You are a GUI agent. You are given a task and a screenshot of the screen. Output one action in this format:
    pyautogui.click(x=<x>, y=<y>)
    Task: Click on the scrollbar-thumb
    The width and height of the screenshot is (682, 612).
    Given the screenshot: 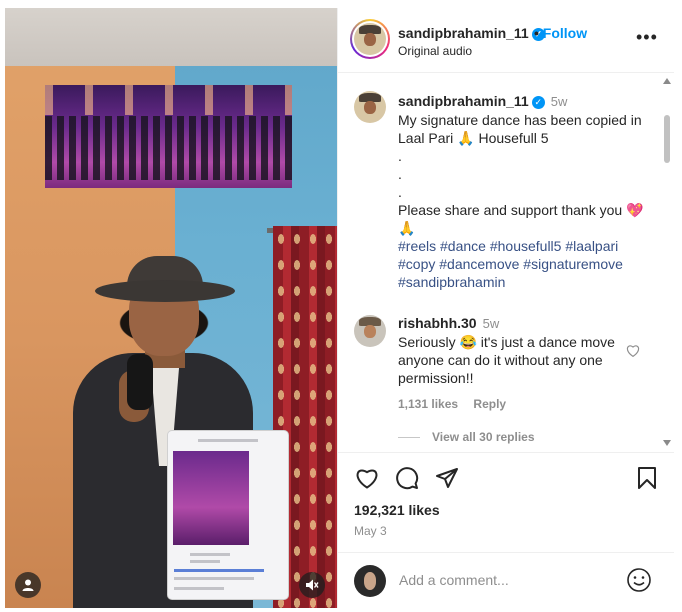 What is the action you would take?
    pyautogui.click(x=667, y=139)
    